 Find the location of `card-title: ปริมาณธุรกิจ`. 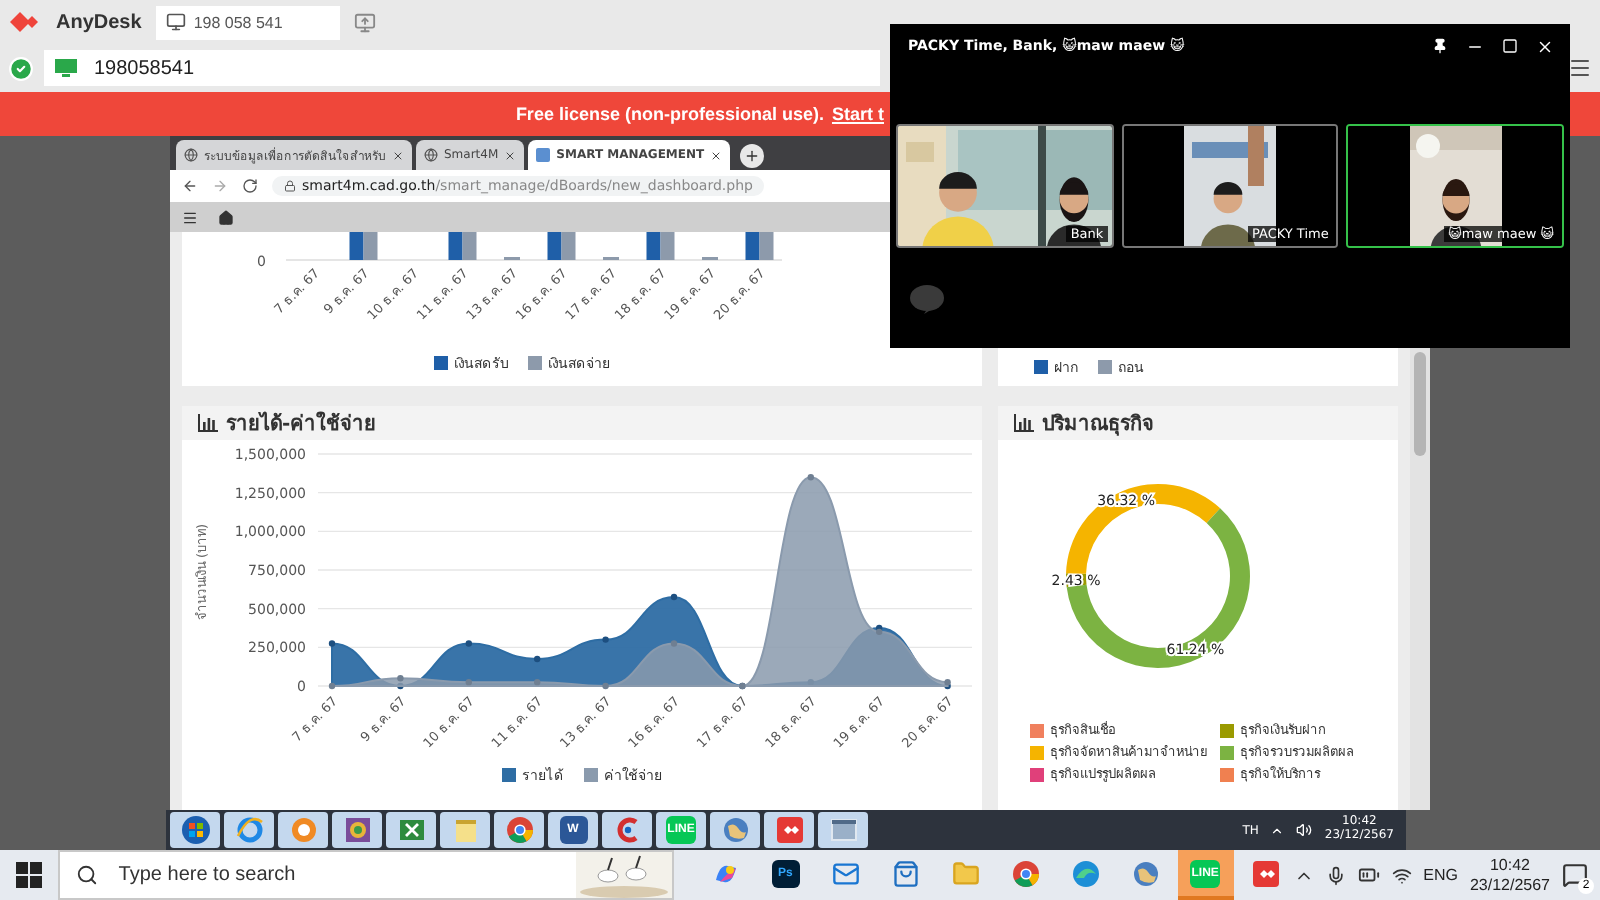

card-title: ปริมาณธุรกิจ is located at coordinates (1098, 424).